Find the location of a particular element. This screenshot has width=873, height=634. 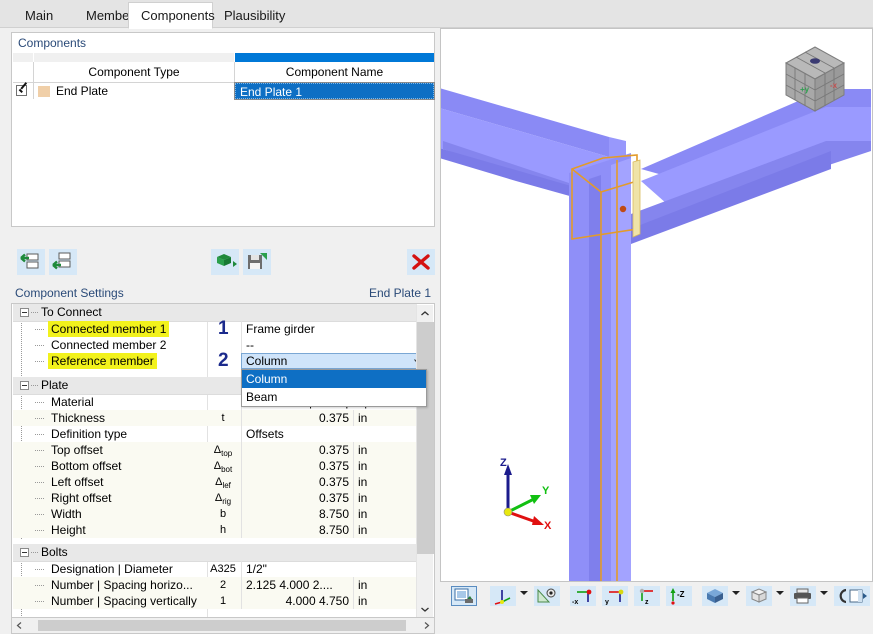

properties-vertical-scrollbar is located at coordinates (425, 461).